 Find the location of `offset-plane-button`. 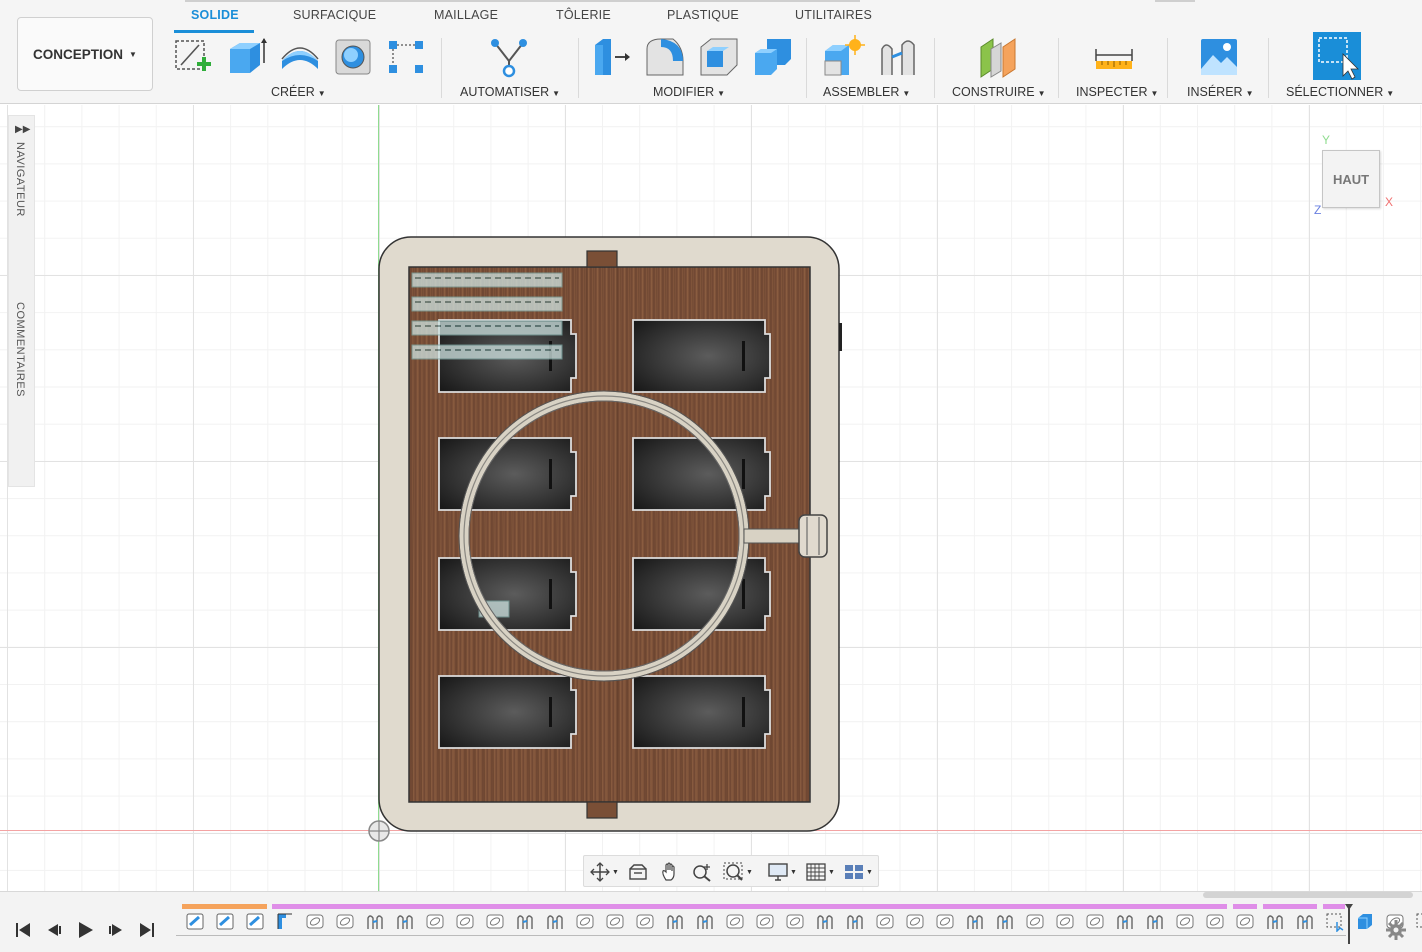

offset-plane-button is located at coordinates (997, 57).